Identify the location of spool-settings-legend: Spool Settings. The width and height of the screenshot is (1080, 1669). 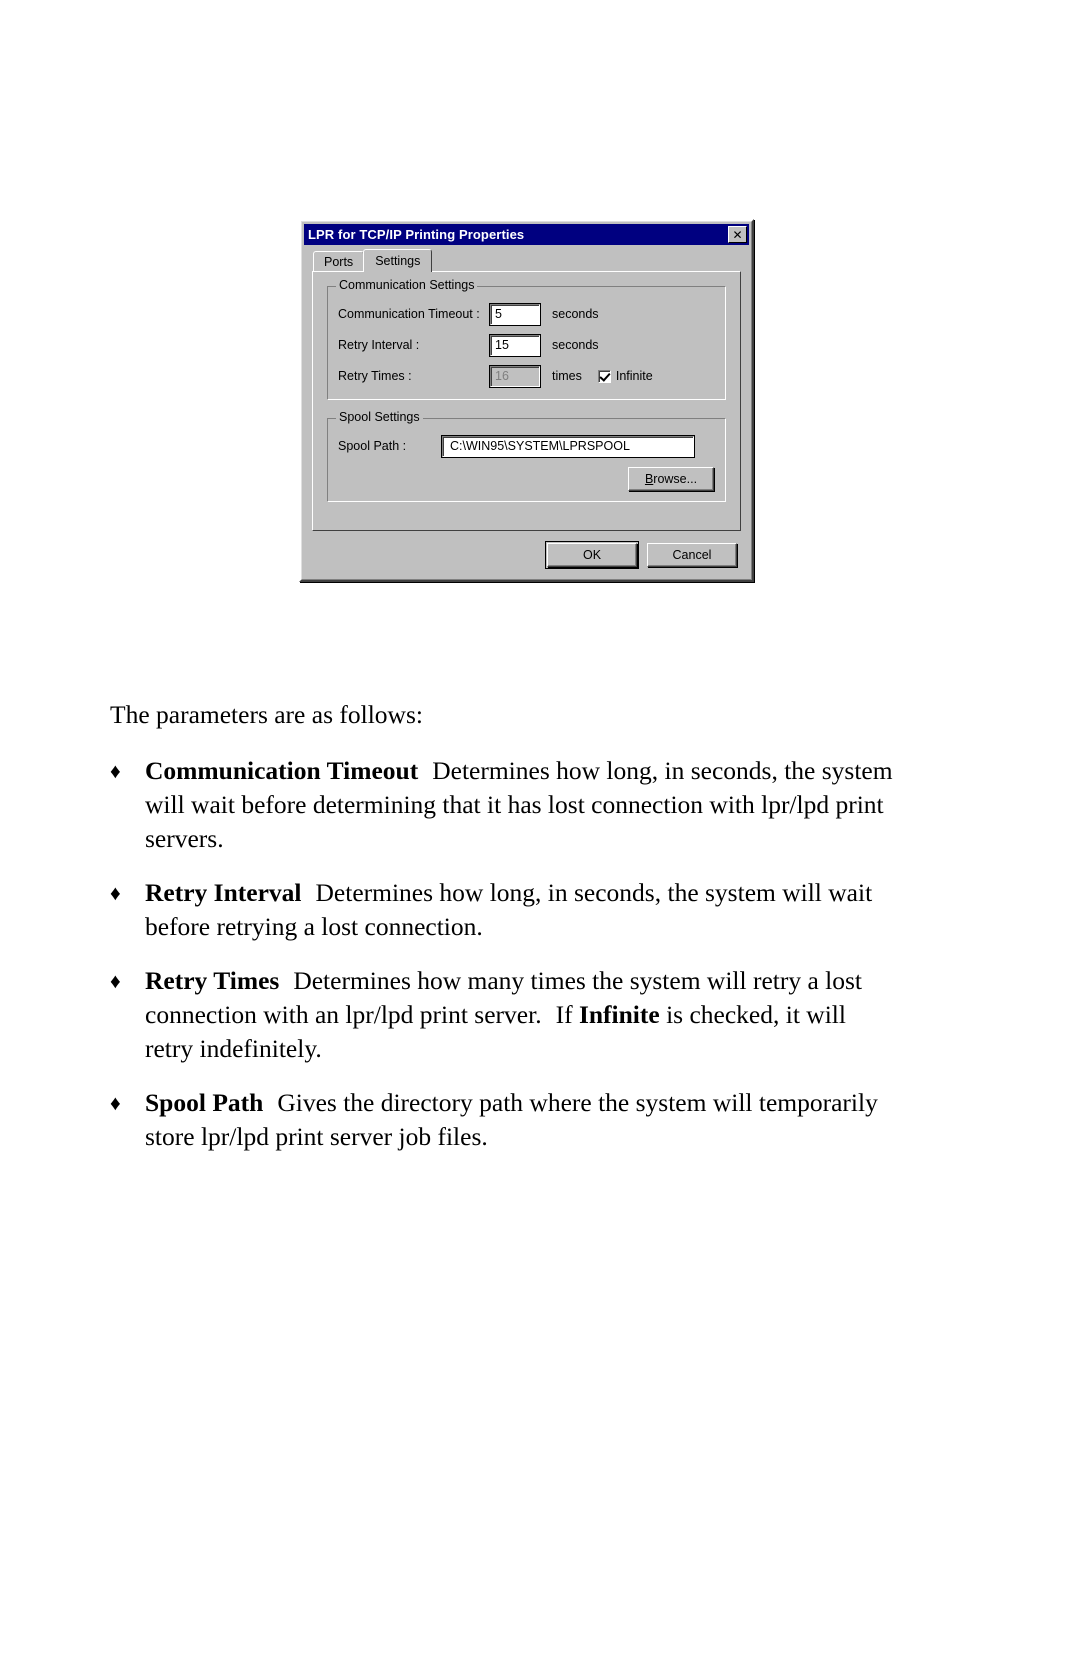
(379, 417).